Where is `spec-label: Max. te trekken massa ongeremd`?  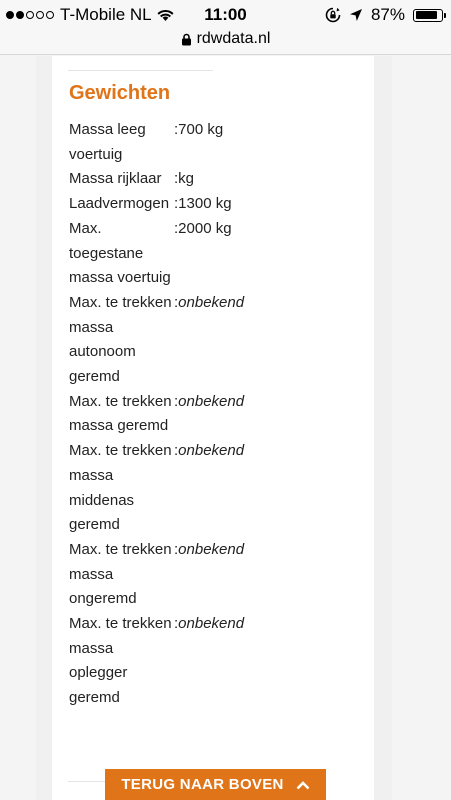 spec-label: Max. te trekken massa ongeremd is located at coordinates (120, 574).